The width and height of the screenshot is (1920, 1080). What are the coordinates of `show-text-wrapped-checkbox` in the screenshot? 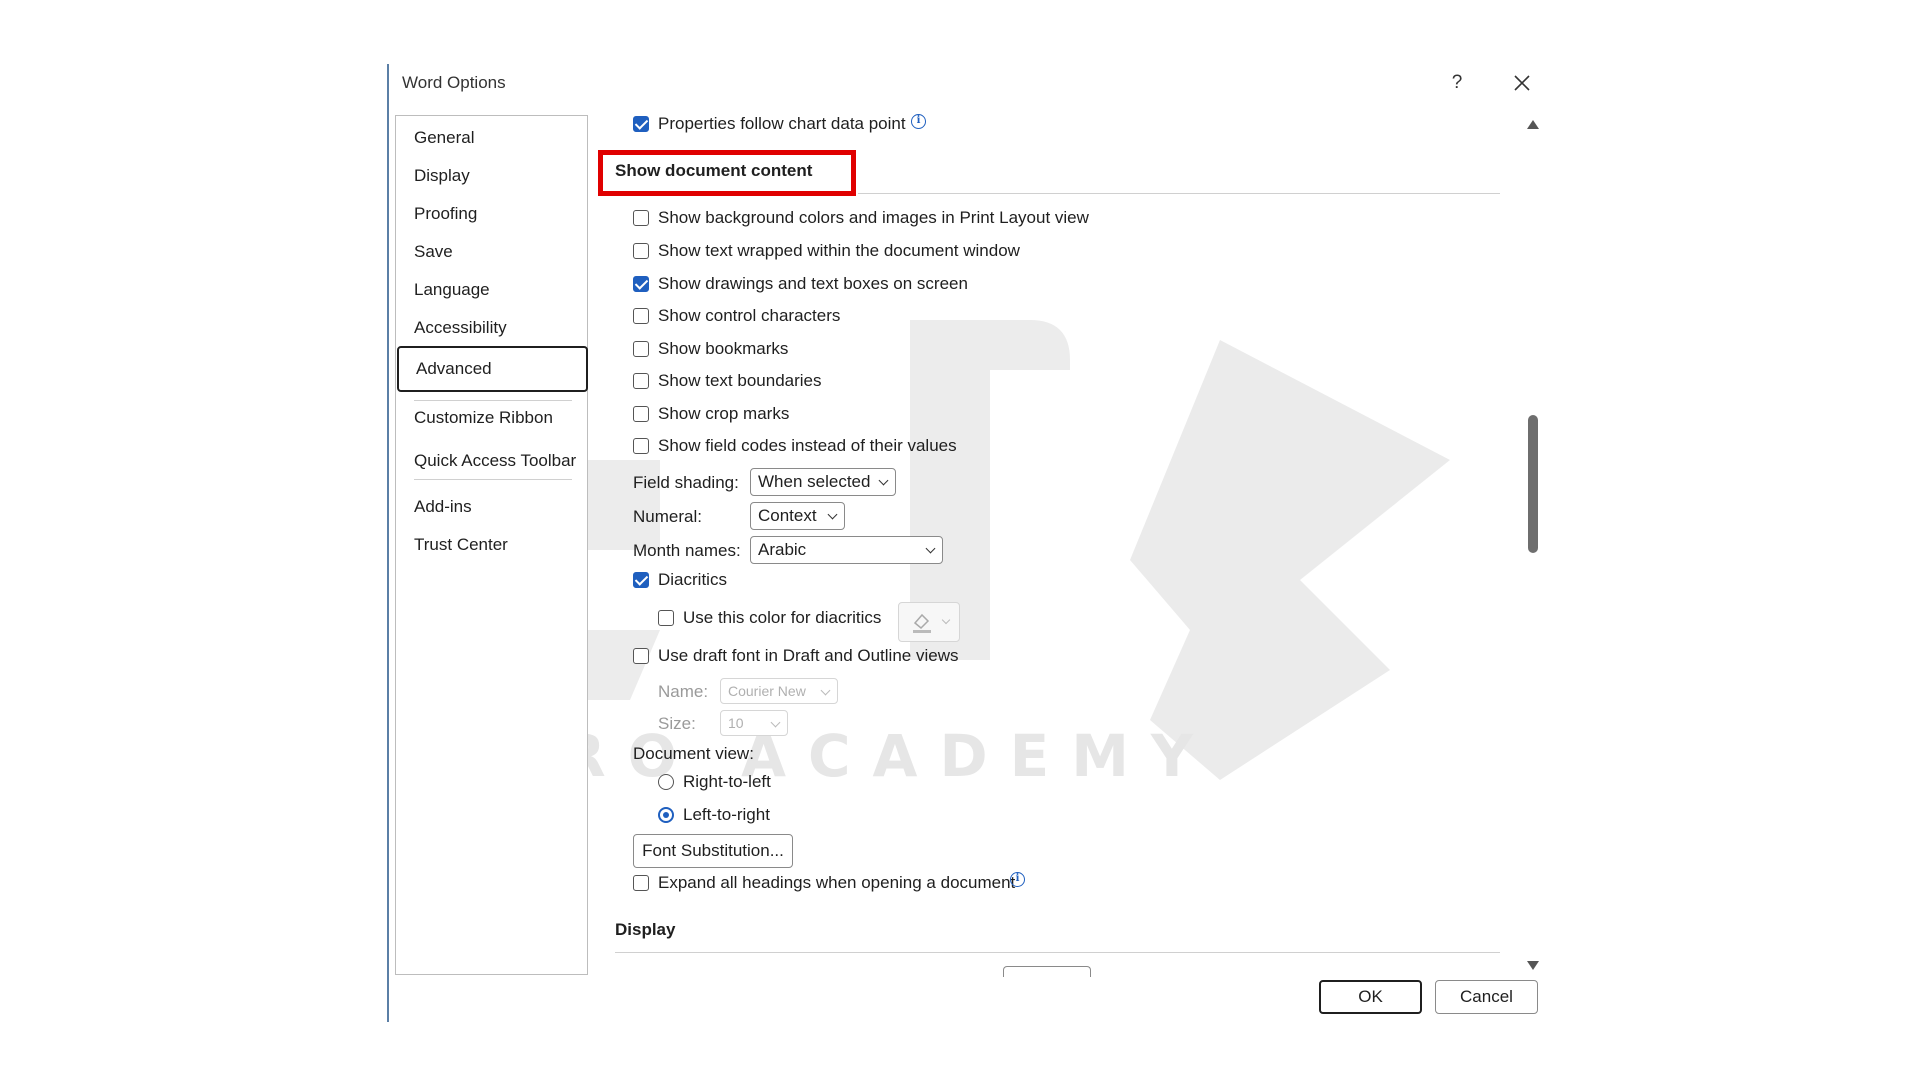 It's located at (641, 251).